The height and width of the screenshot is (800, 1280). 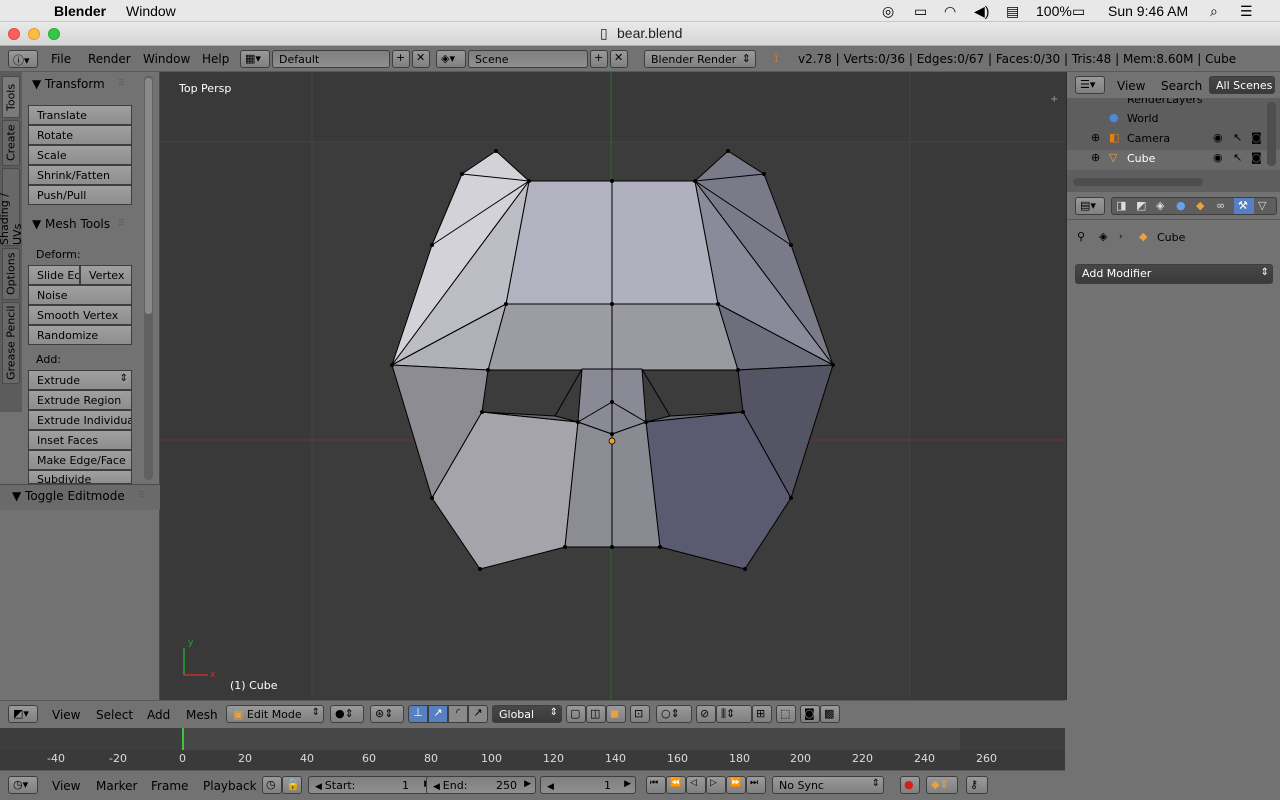 What do you see at coordinates (1131, 86) in the screenshot?
I see `outliner-menu-view: View` at bounding box center [1131, 86].